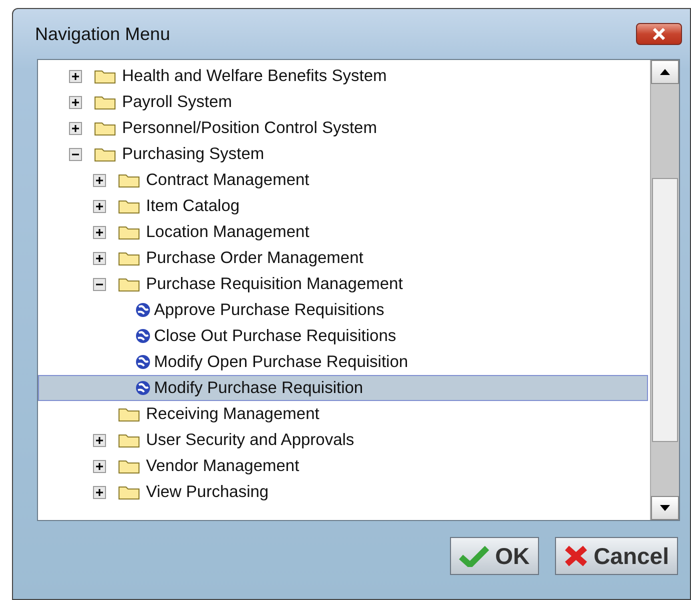  What do you see at coordinates (343, 310) in the screenshot?
I see `tree-task-row: Approve Purchase Requisitions` at bounding box center [343, 310].